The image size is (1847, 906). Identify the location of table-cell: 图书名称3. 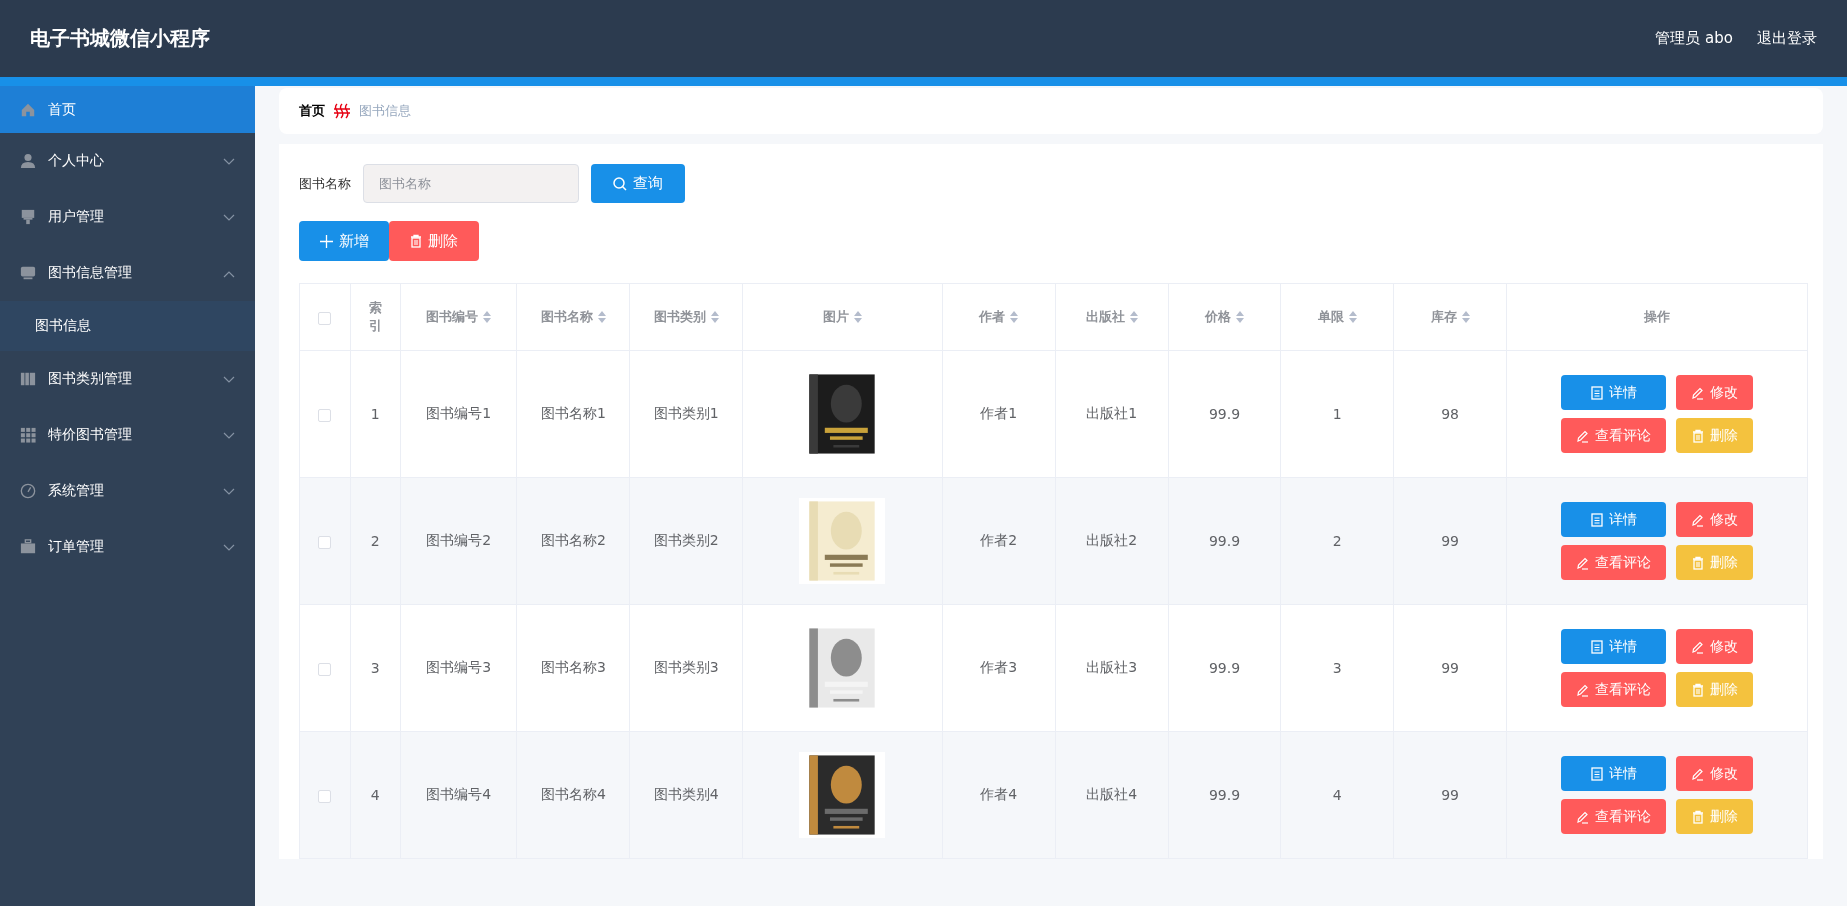
(573, 667).